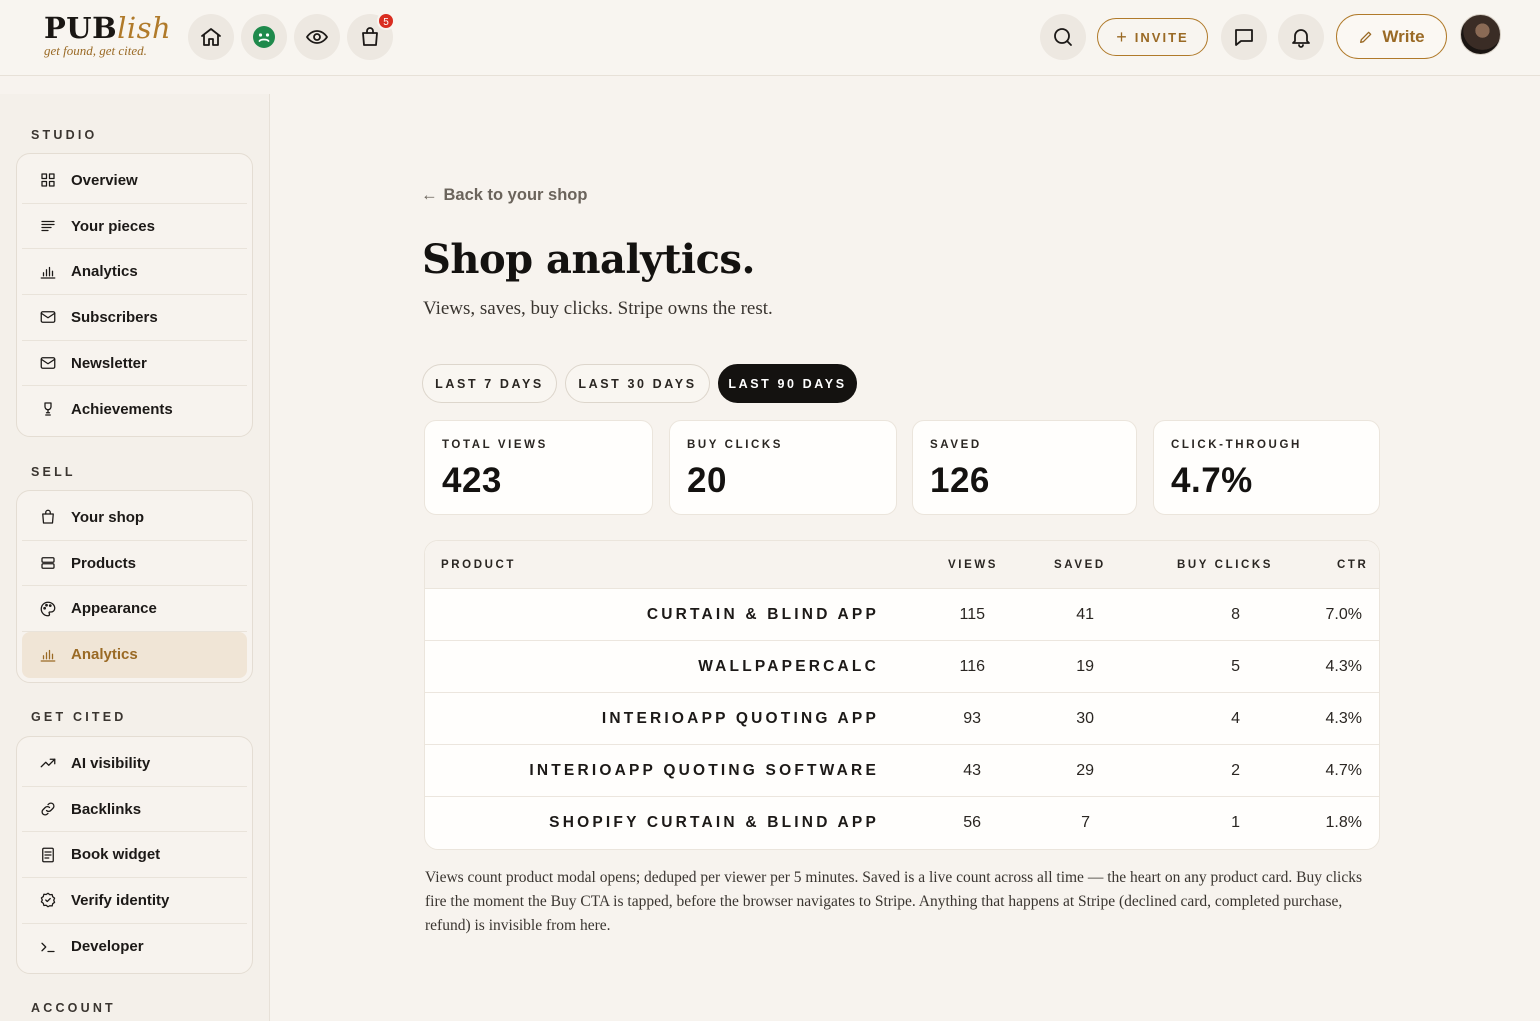  Describe the element at coordinates (1235, 718) in the screenshot. I see `buy-clicks-cell: 4` at that location.